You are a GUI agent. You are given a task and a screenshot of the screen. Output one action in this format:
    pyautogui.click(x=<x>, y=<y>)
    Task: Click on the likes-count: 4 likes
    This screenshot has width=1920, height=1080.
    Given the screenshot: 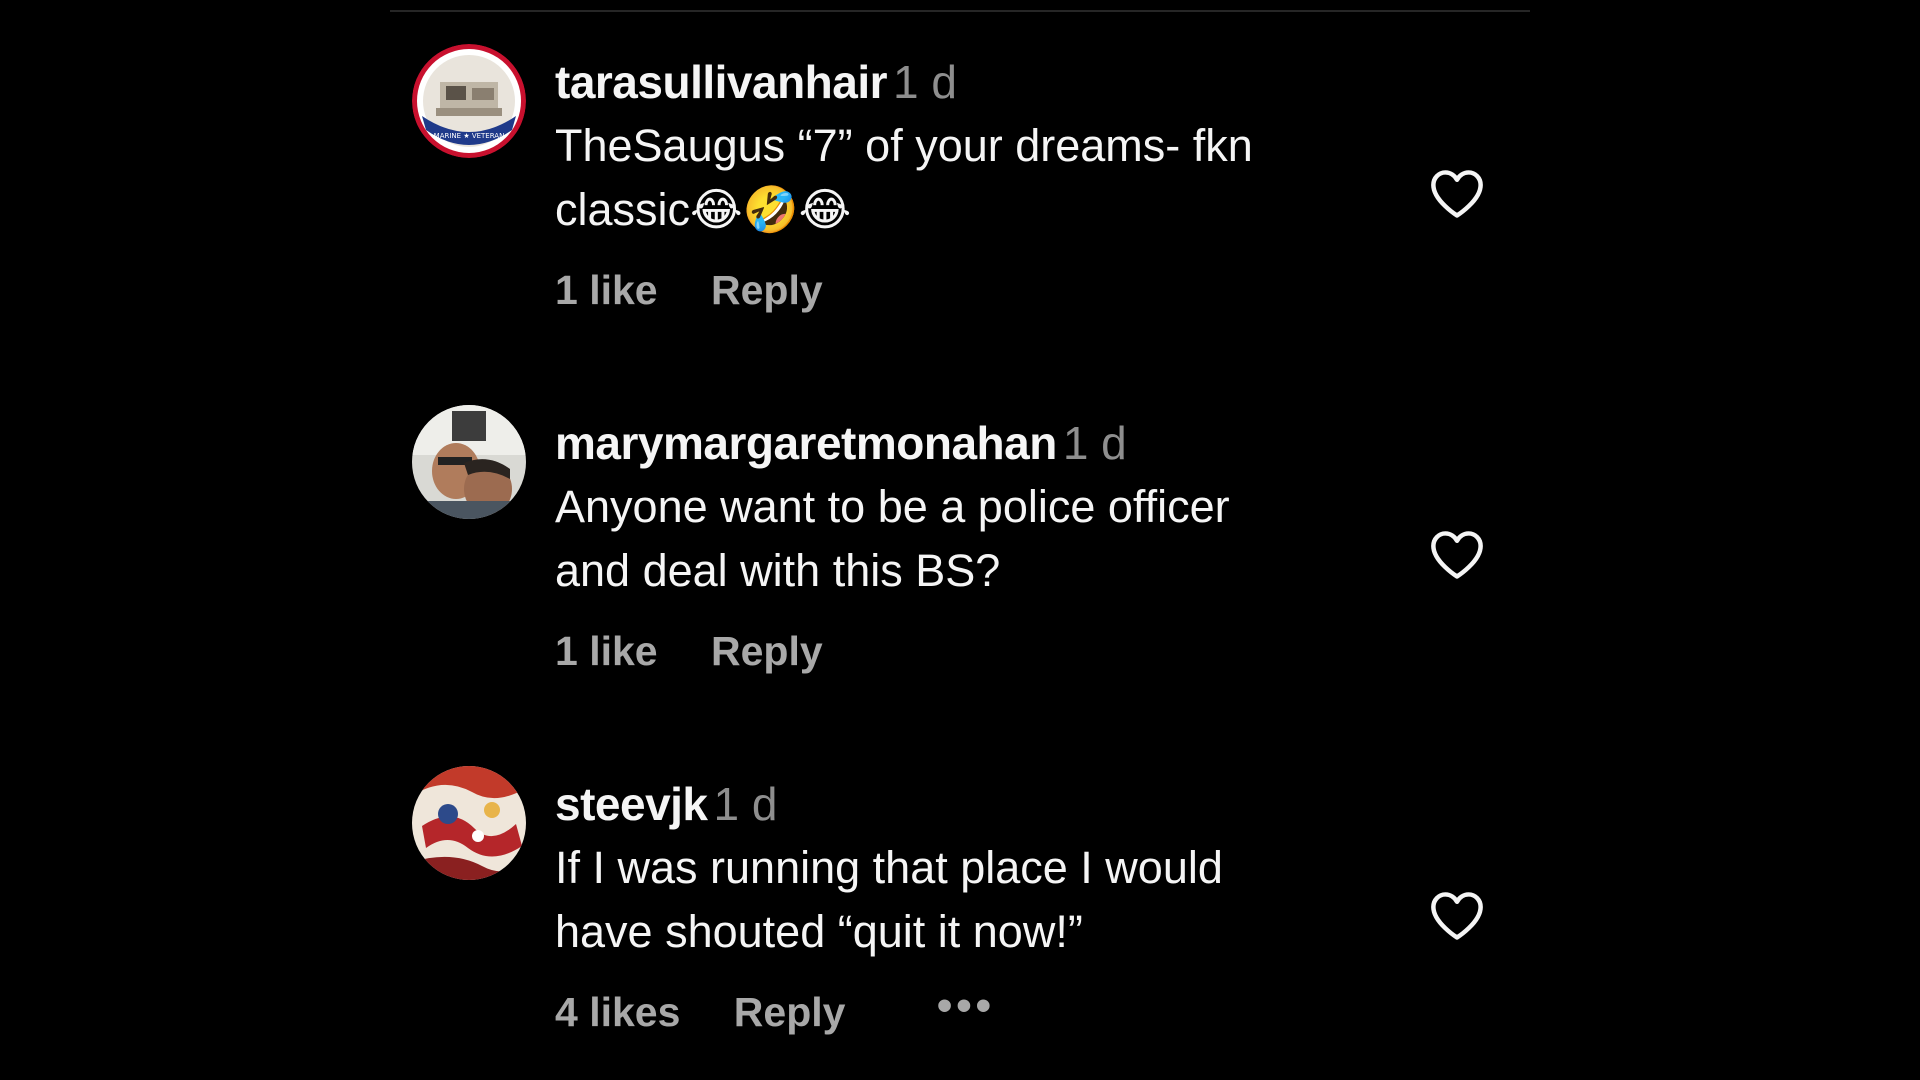 What is the action you would take?
    pyautogui.click(x=617, y=1012)
    